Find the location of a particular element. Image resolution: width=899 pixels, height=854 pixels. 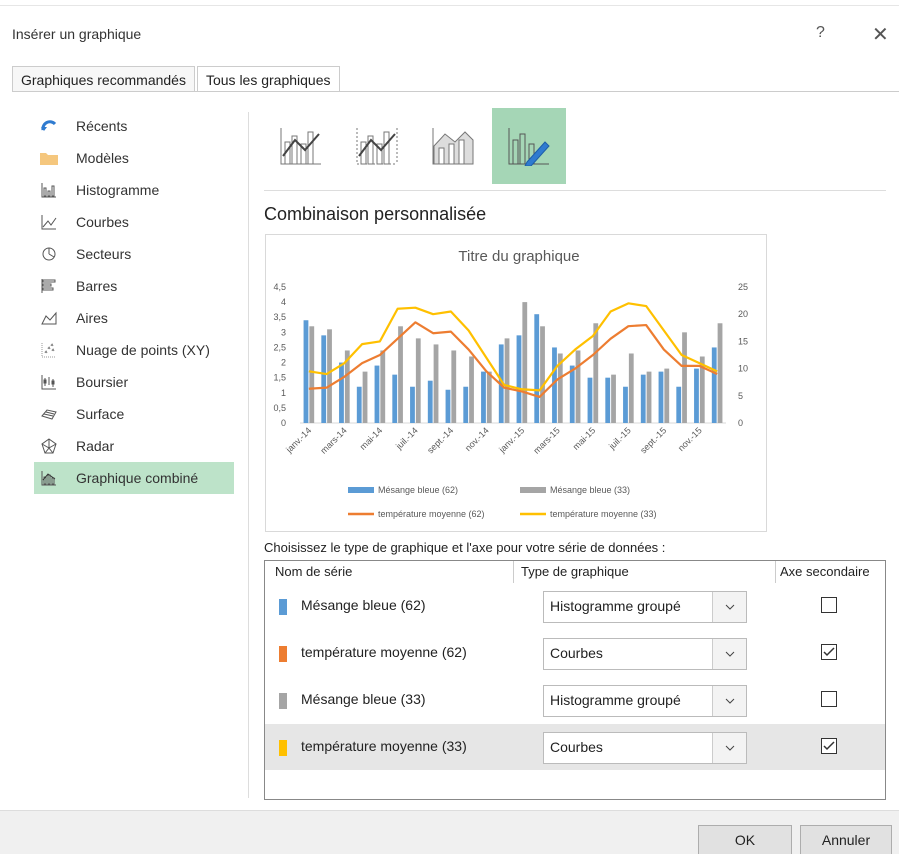

nav-item-scatter: Nuage de points (XY) is located at coordinates (134, 350).